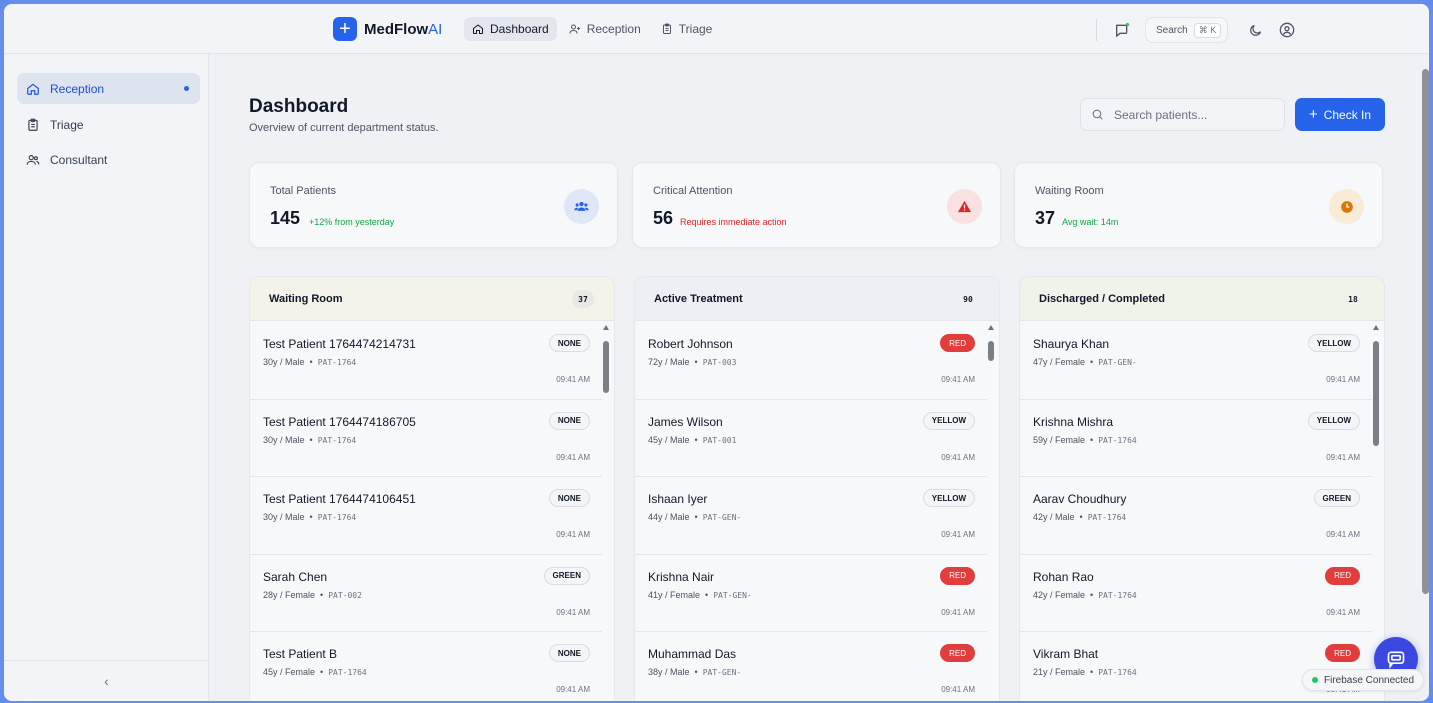  I want to click on topnav-reception: Reception, so click(605, 29).